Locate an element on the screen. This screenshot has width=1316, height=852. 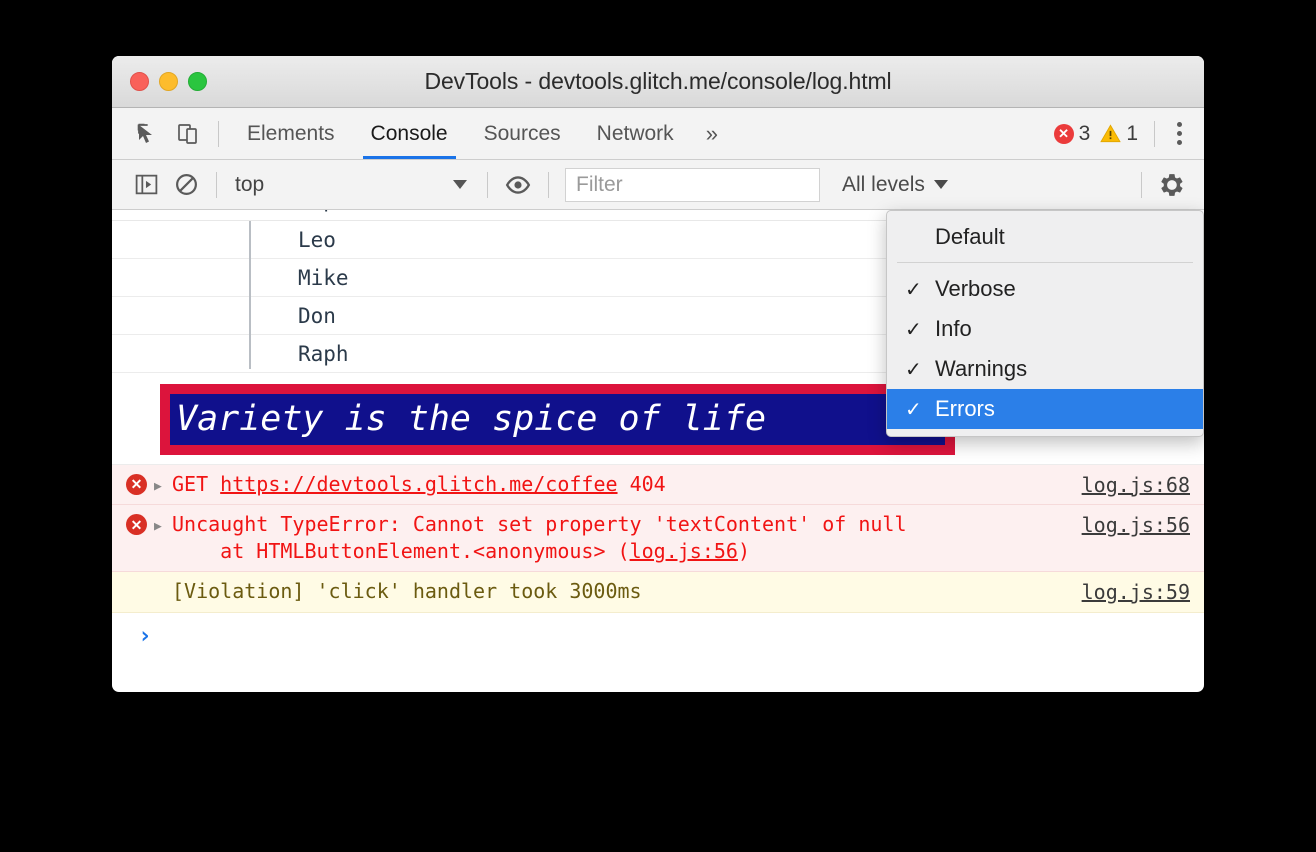
tab-sources-label: Sources is located at coordinates (522, 133).